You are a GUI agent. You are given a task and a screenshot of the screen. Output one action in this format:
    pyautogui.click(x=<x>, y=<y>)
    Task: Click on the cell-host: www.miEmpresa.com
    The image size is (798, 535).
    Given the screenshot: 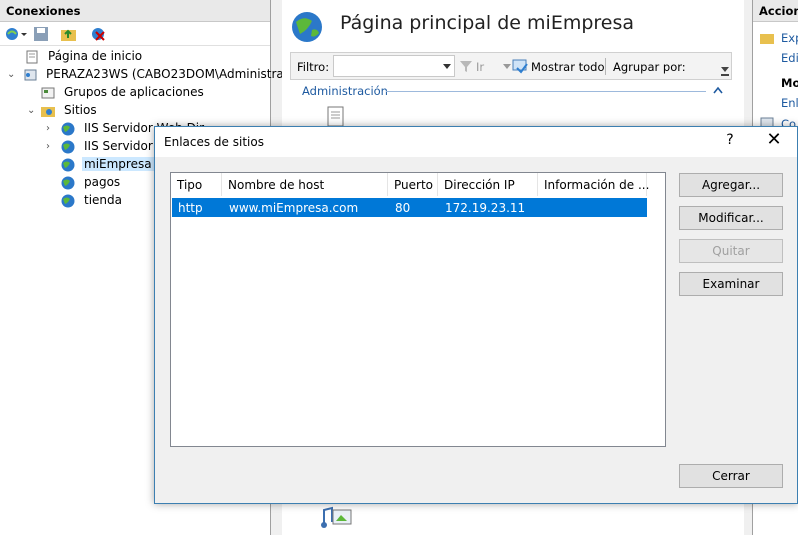 What is the action you would take?
    pyautogui.click(x=294, y=208)
    